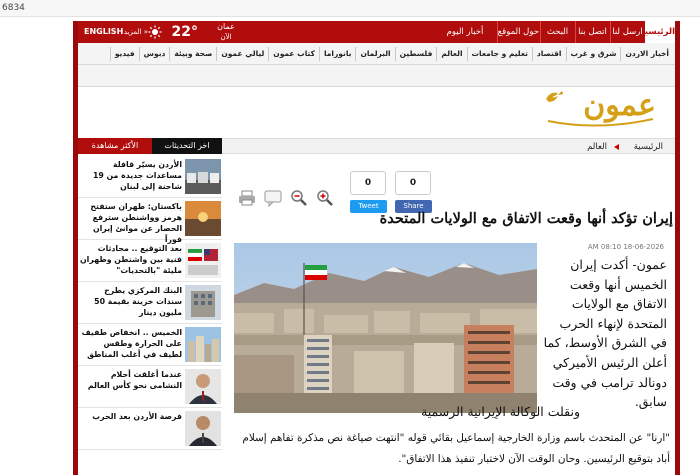 The height and width of the screenshot is (475, 700). I want to click on breadcrumb-arrow-icon, so click(616, 147).